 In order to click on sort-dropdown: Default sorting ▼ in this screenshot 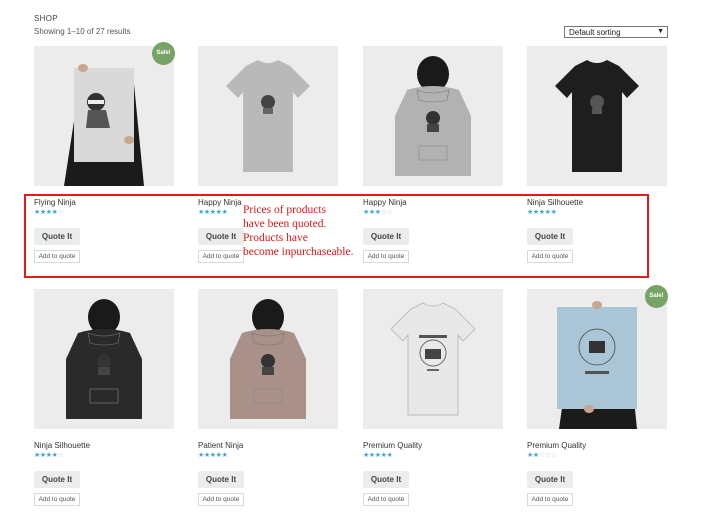, I will do `click(616, 32)`.